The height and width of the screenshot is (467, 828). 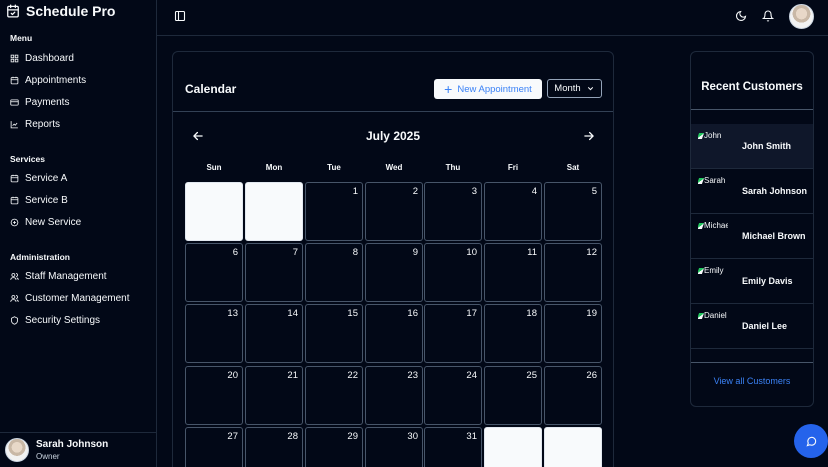 I want to click on weekday-header: Sun, so click(x=214, y=167).